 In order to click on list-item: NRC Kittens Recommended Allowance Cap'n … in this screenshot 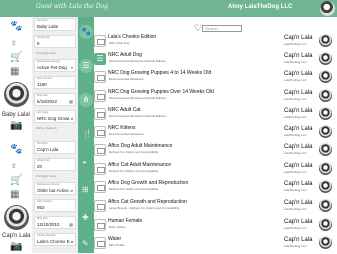, I will do `click(215, 133)`.